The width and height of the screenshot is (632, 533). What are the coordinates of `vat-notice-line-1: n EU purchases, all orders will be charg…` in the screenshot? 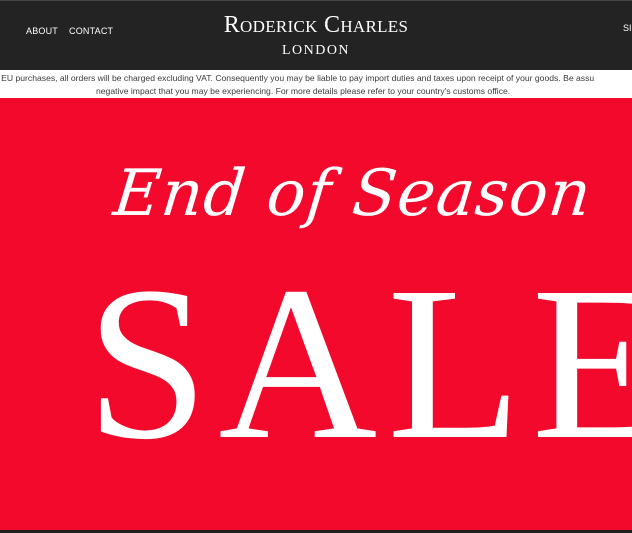 It's located at (297, 78).